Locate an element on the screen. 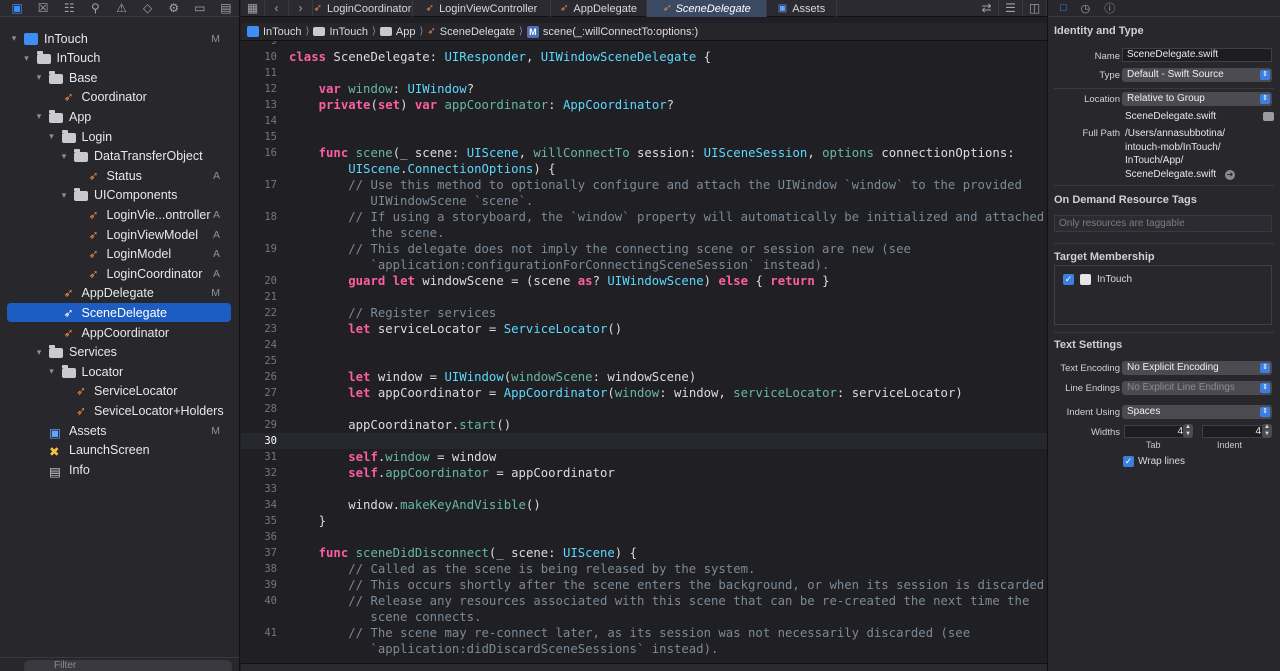  tree-item: ▾ App is located at coordinates (116, 116).